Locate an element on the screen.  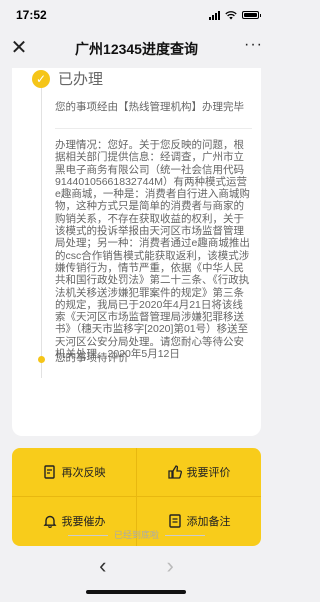
browser-nav: ‹ › is located at coordinates (136, 566).